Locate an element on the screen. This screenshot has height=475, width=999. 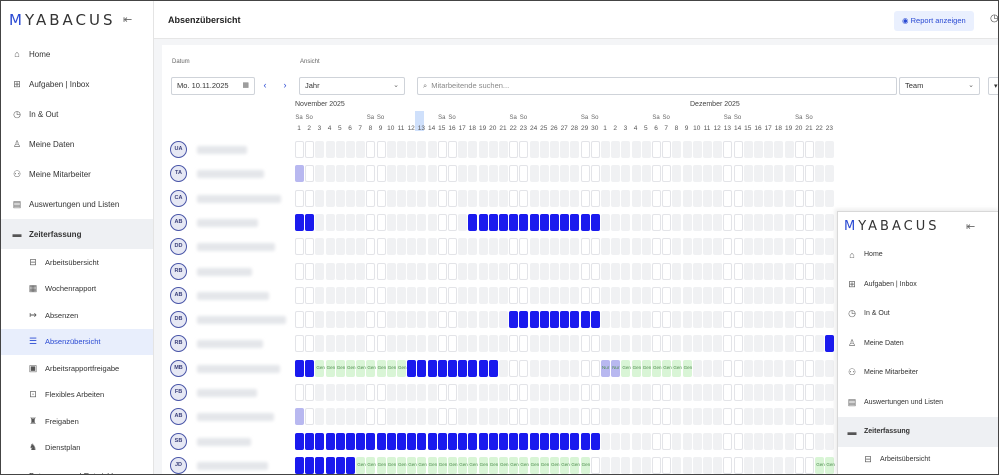
next-button: › is located at coordinates (285, 85).